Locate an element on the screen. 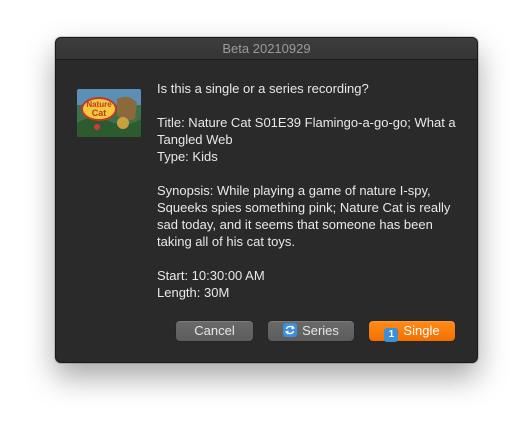  question-text: Is this a single or a series recording? is located at coordinates (263, 88).